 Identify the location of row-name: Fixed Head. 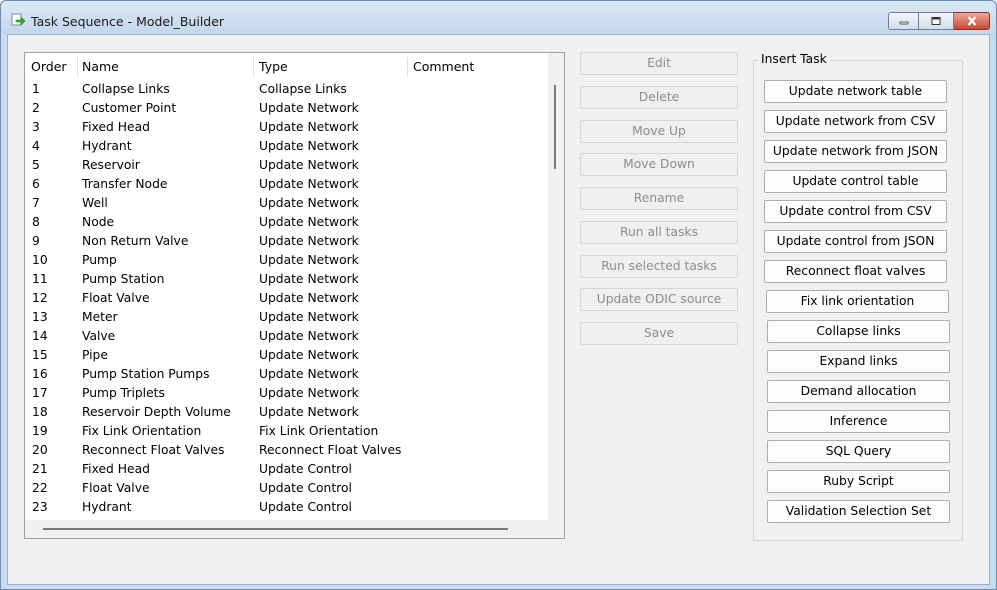
(116, 469).